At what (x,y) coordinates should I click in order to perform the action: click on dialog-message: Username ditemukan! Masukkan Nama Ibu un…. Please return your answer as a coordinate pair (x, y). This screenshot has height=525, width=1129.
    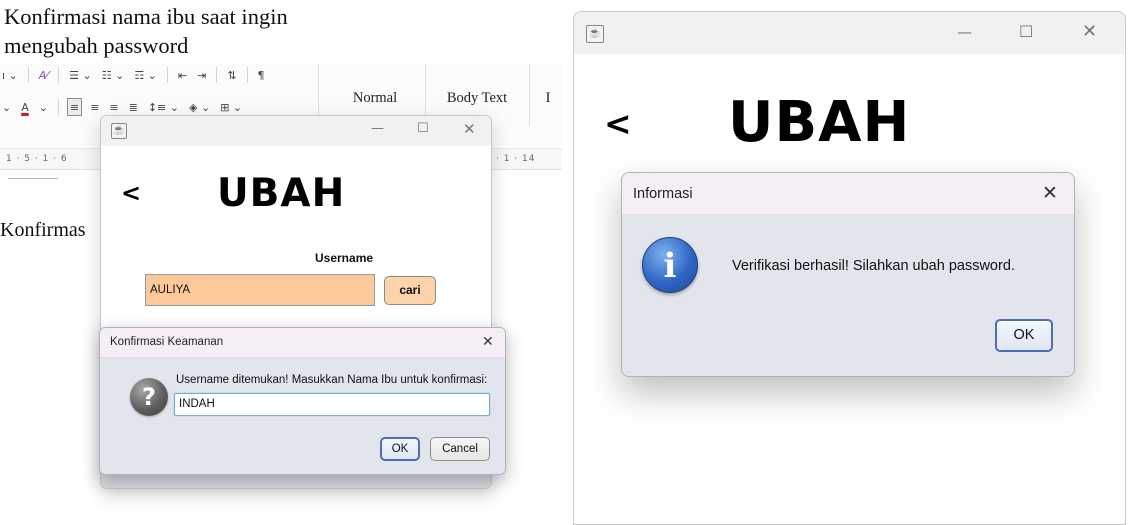
    Looking at the image, I should click on (332, 380).